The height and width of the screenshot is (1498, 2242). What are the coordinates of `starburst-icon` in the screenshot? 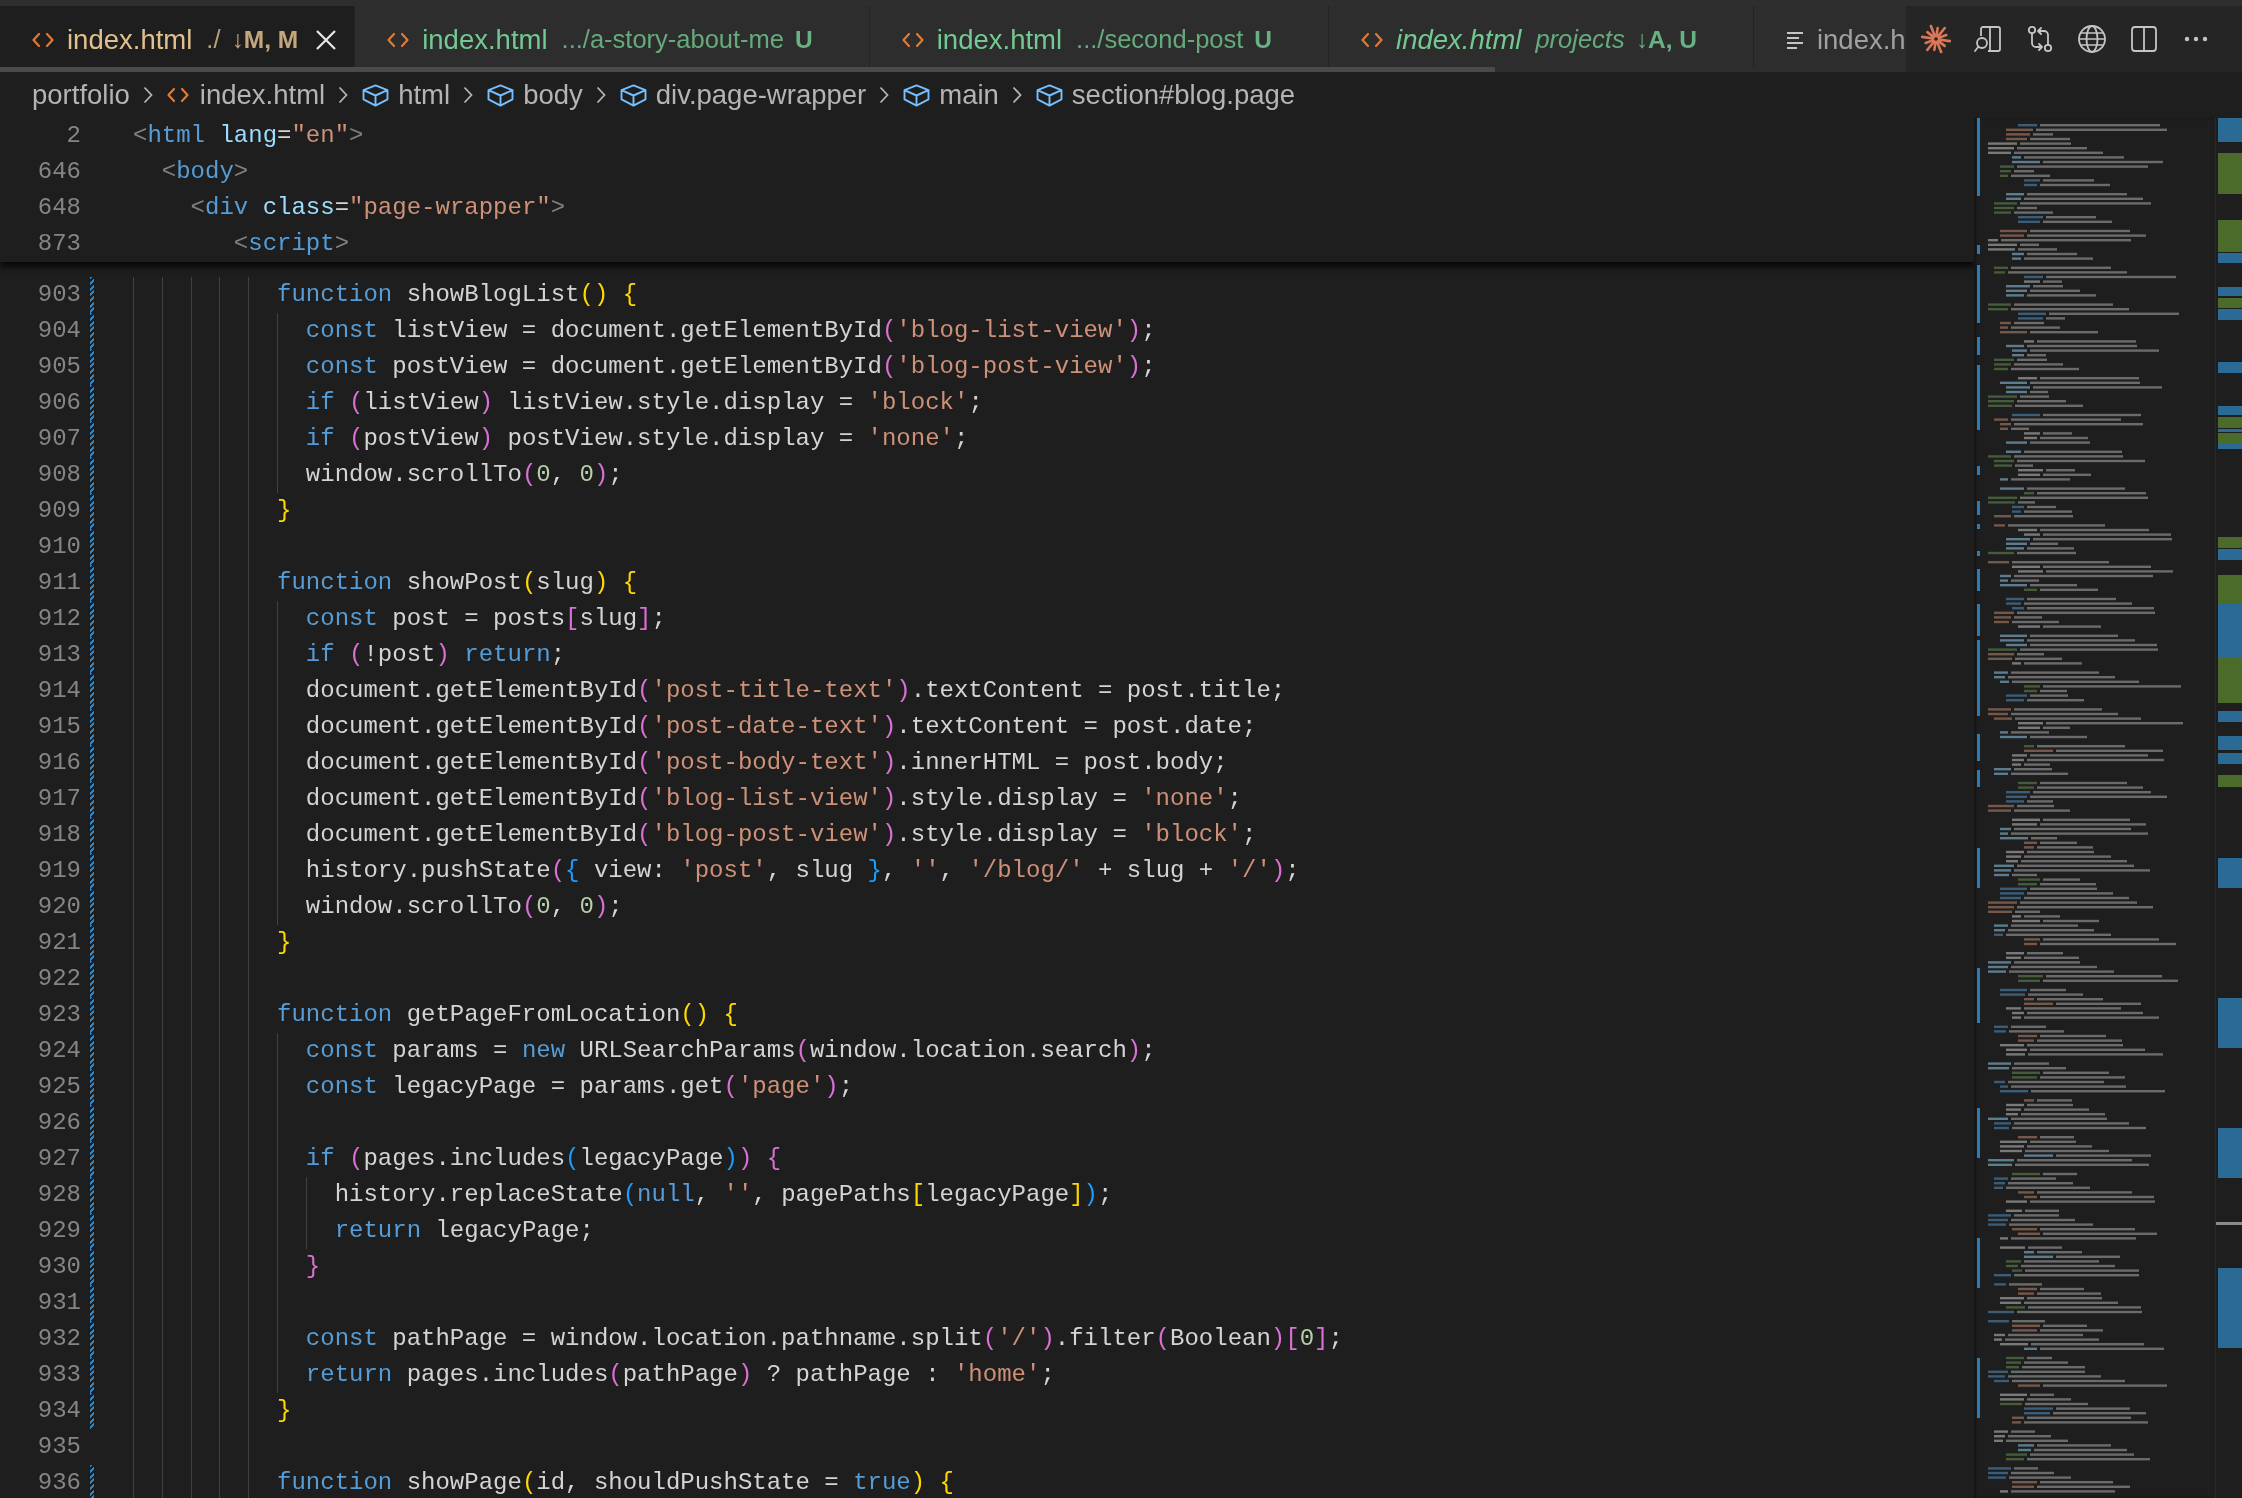 It's located at (1936, 39).